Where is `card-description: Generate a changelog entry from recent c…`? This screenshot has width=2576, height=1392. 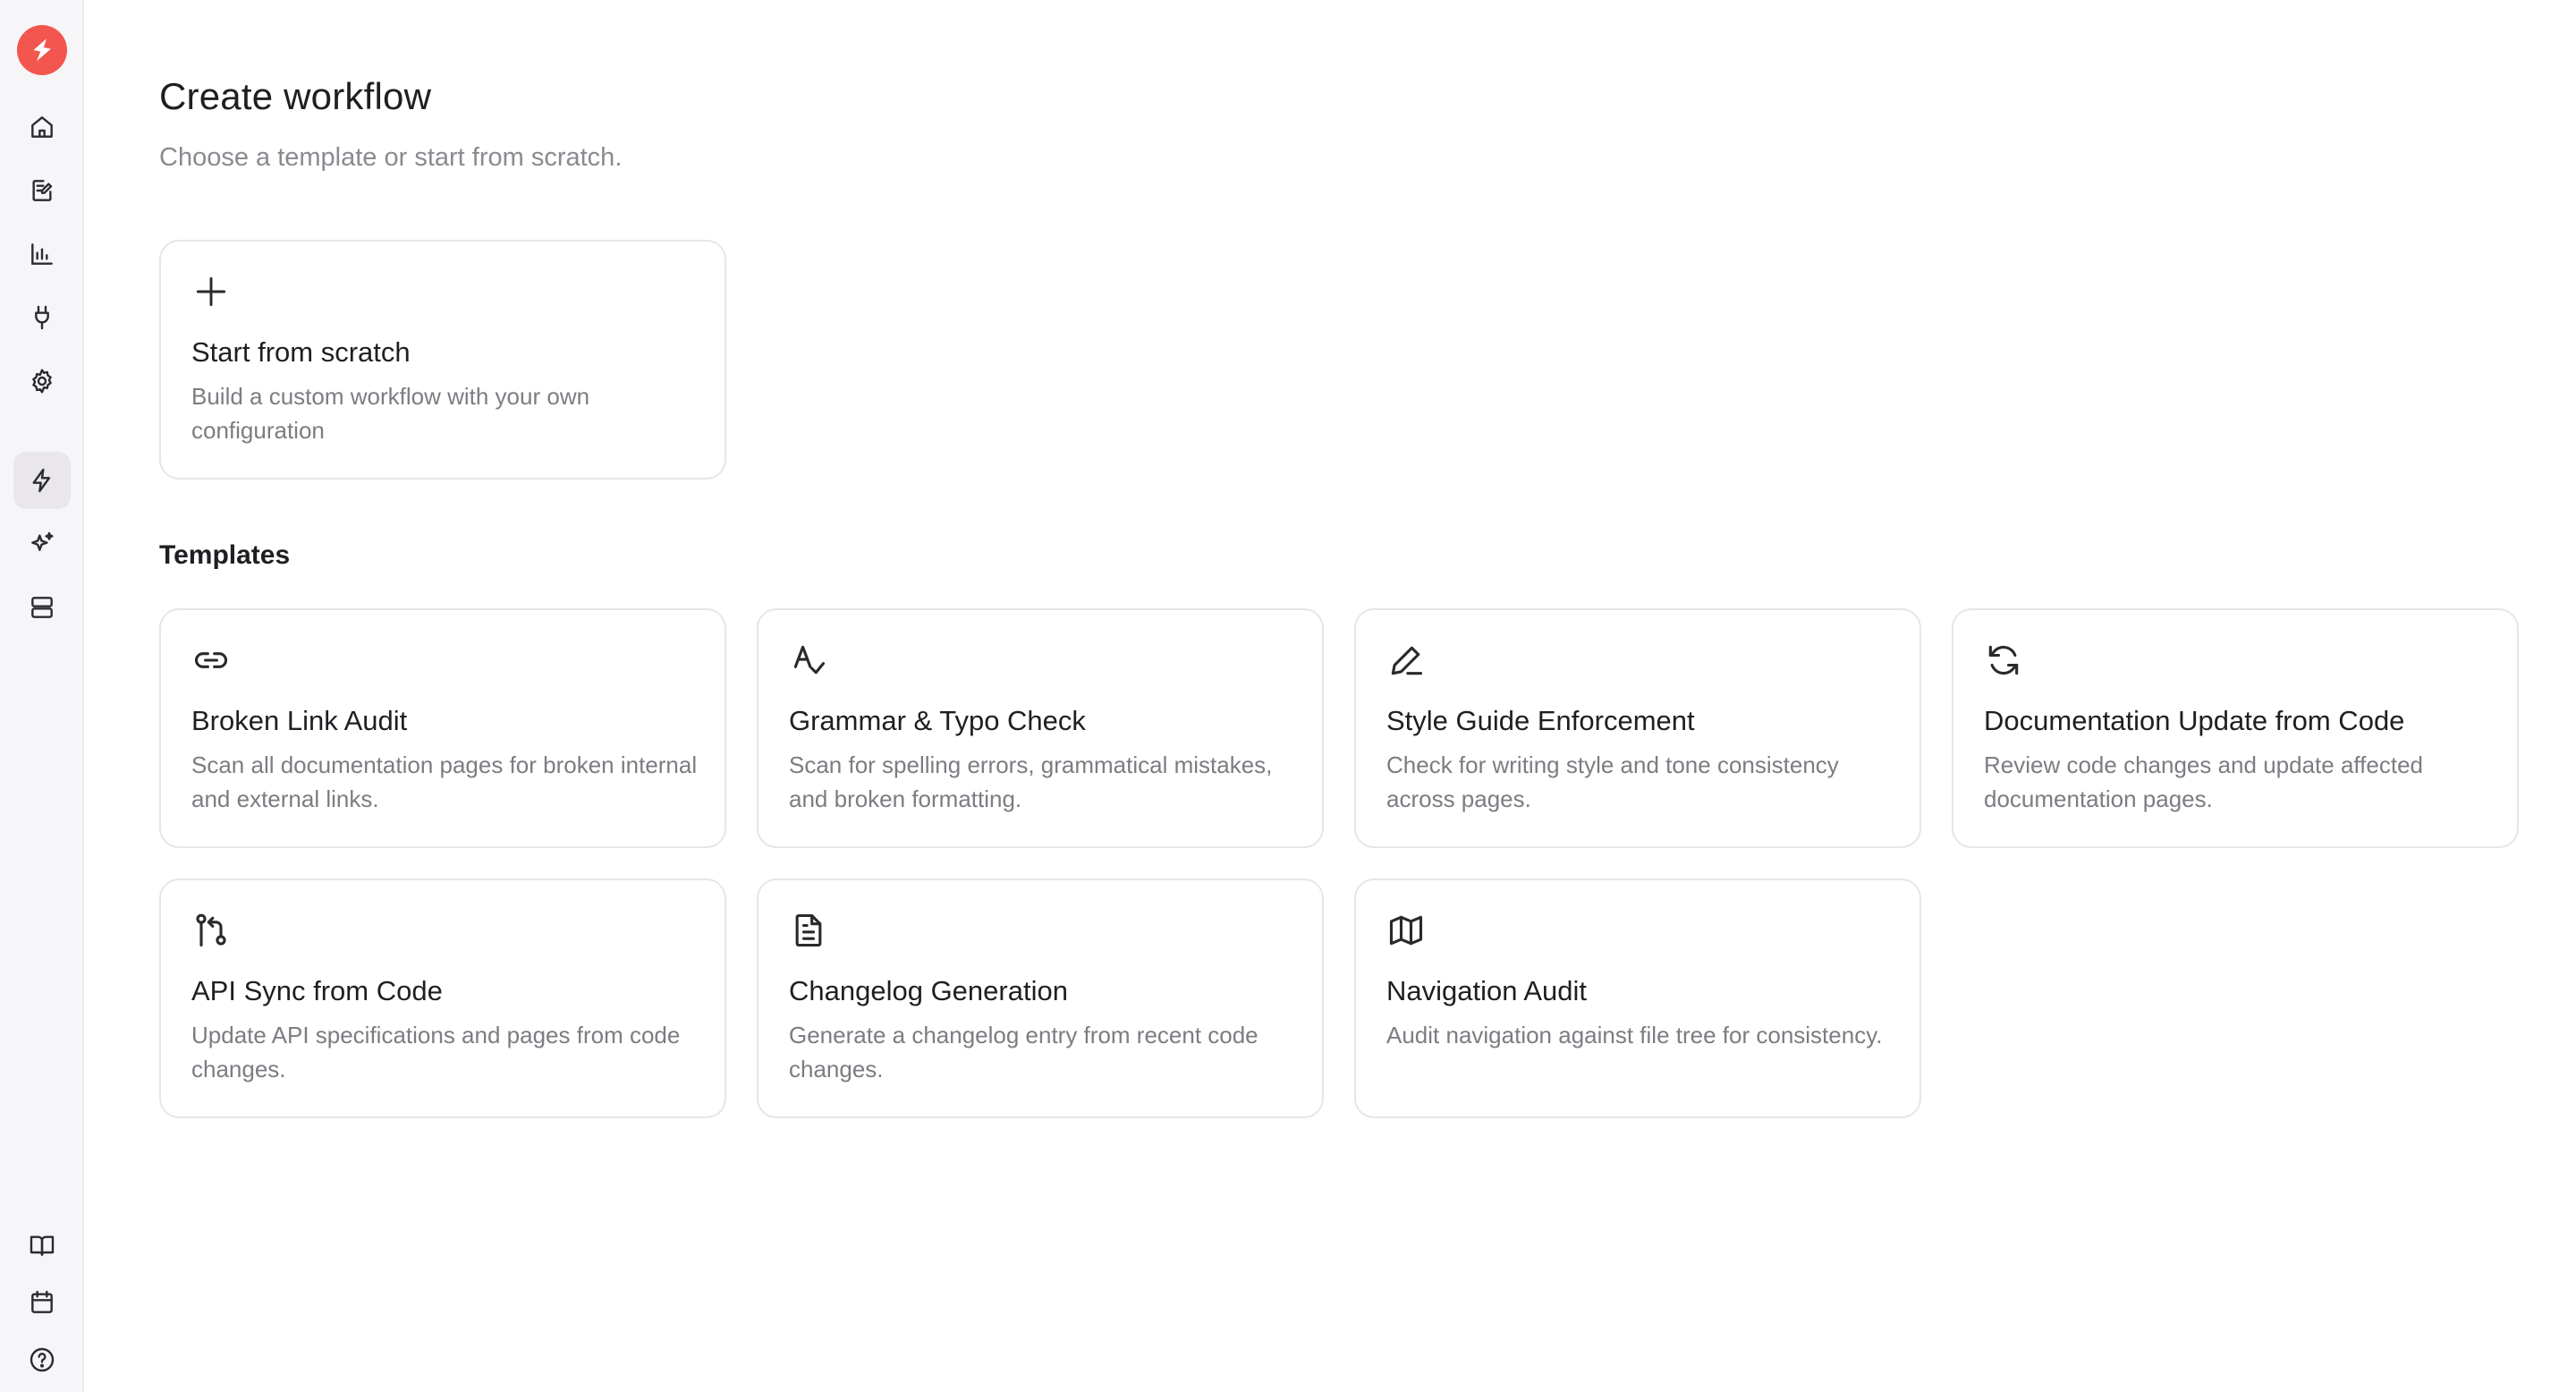
card-description: Generate a changelog entry from recent c… is located at coordinates (1023, 1052).